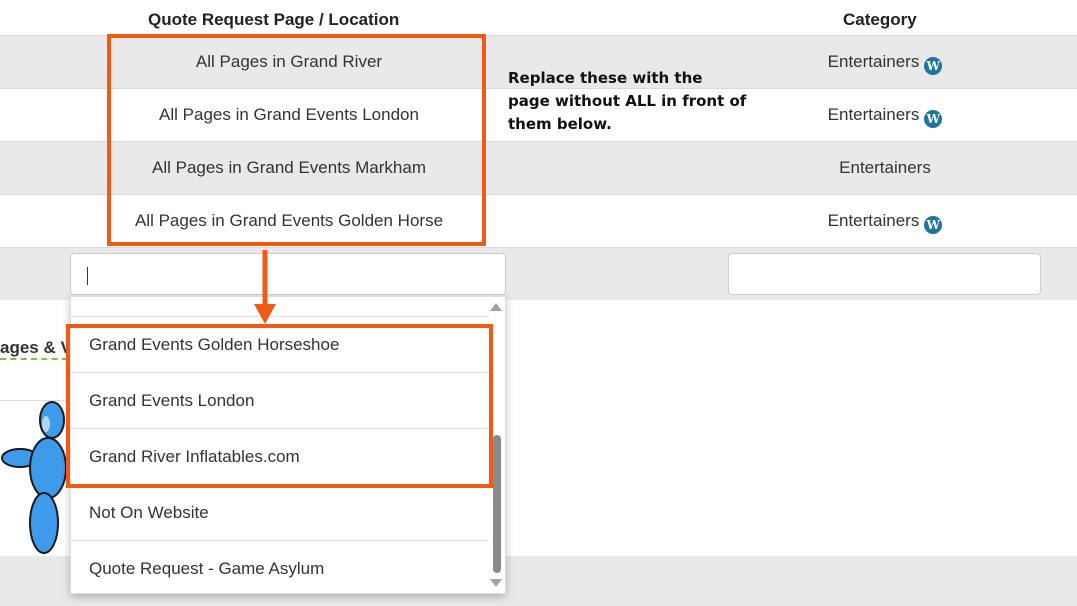 The width and height of the screenshot is (1077, 606). What do you see at coordinates (280, 307) in the screenshot?
I see `dropdown-option-hidden` at bounding box center [280, 307].